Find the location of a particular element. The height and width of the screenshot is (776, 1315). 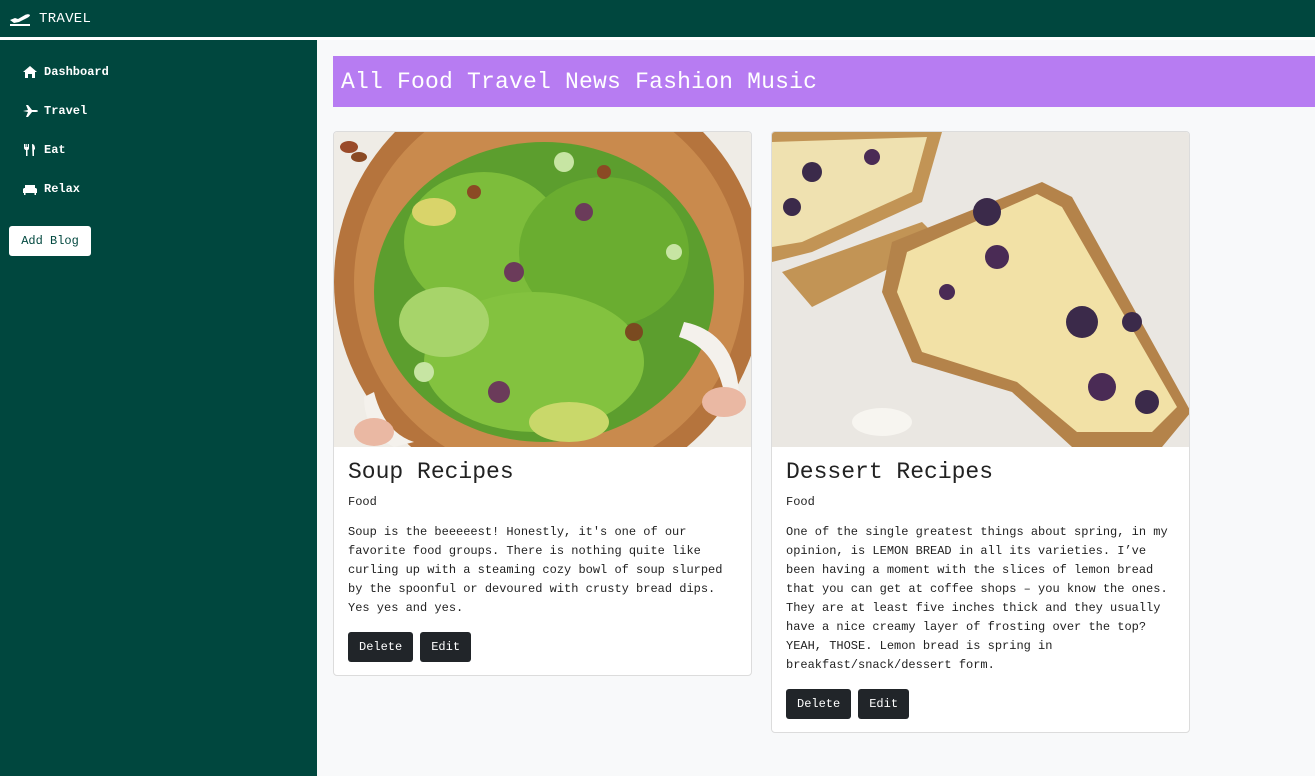

top-navbar: TRAVEL is located at coordinates (657, 18).